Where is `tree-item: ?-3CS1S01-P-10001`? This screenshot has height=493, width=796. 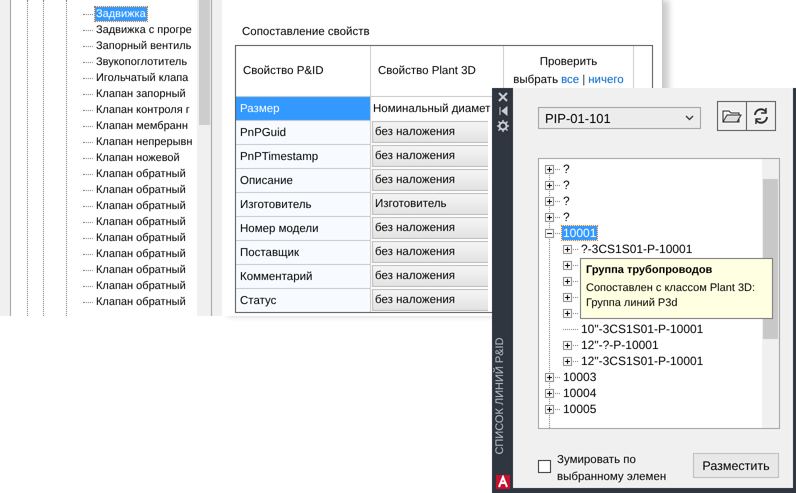 tree-item: ?-3CS1S01-P-10001 is located at coordinates (637, 249).